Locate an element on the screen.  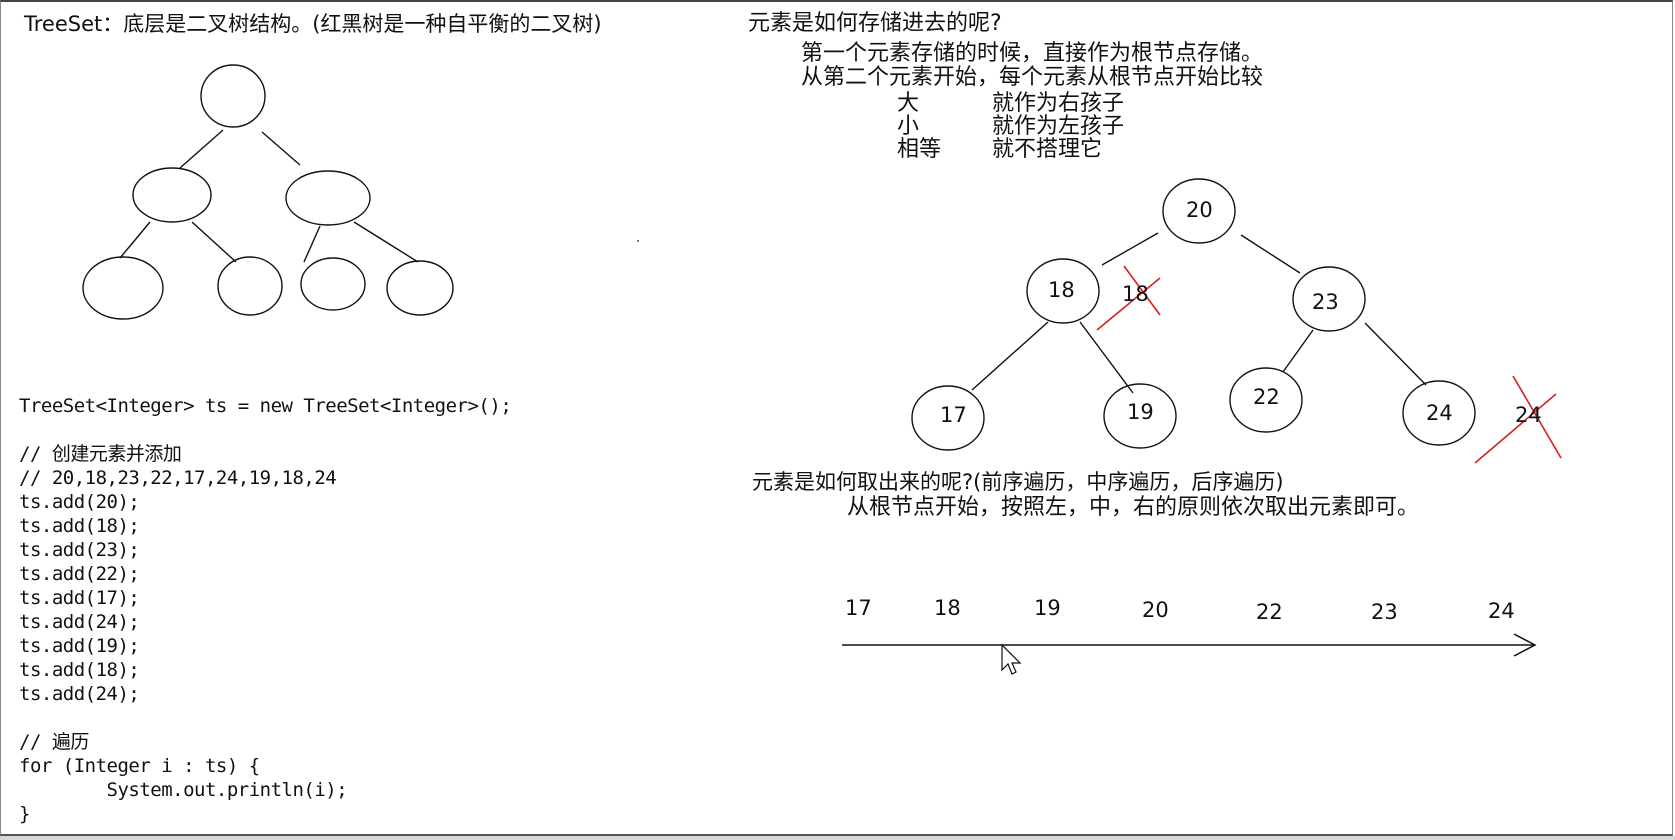
mouse-cursor-icon is located at coordinates (1011, 659).